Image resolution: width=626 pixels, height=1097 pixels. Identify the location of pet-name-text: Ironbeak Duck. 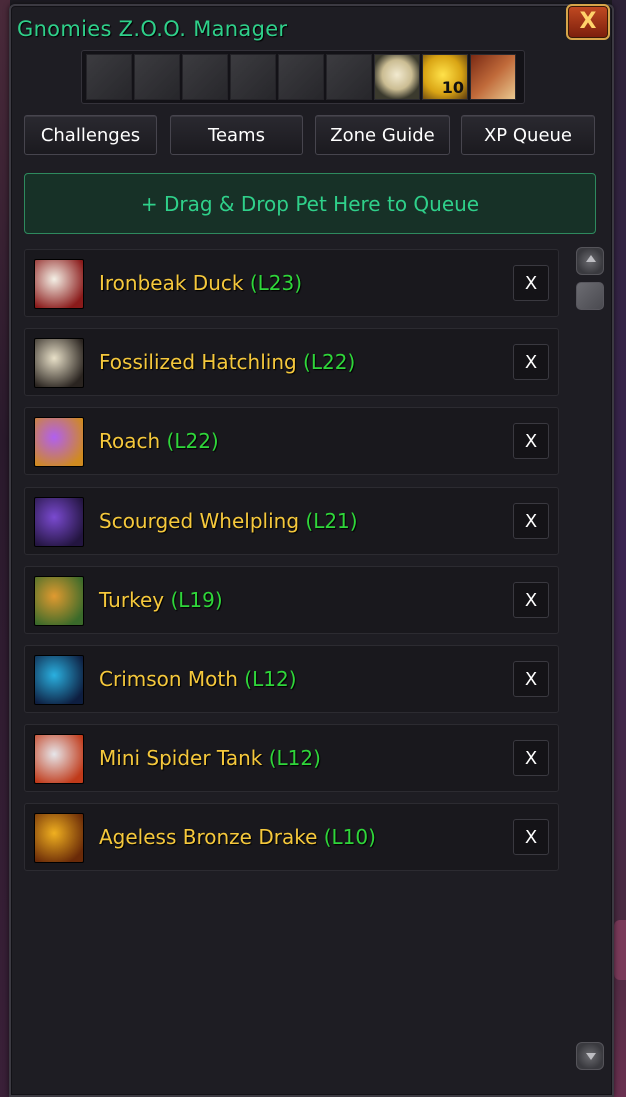
(171, 283).